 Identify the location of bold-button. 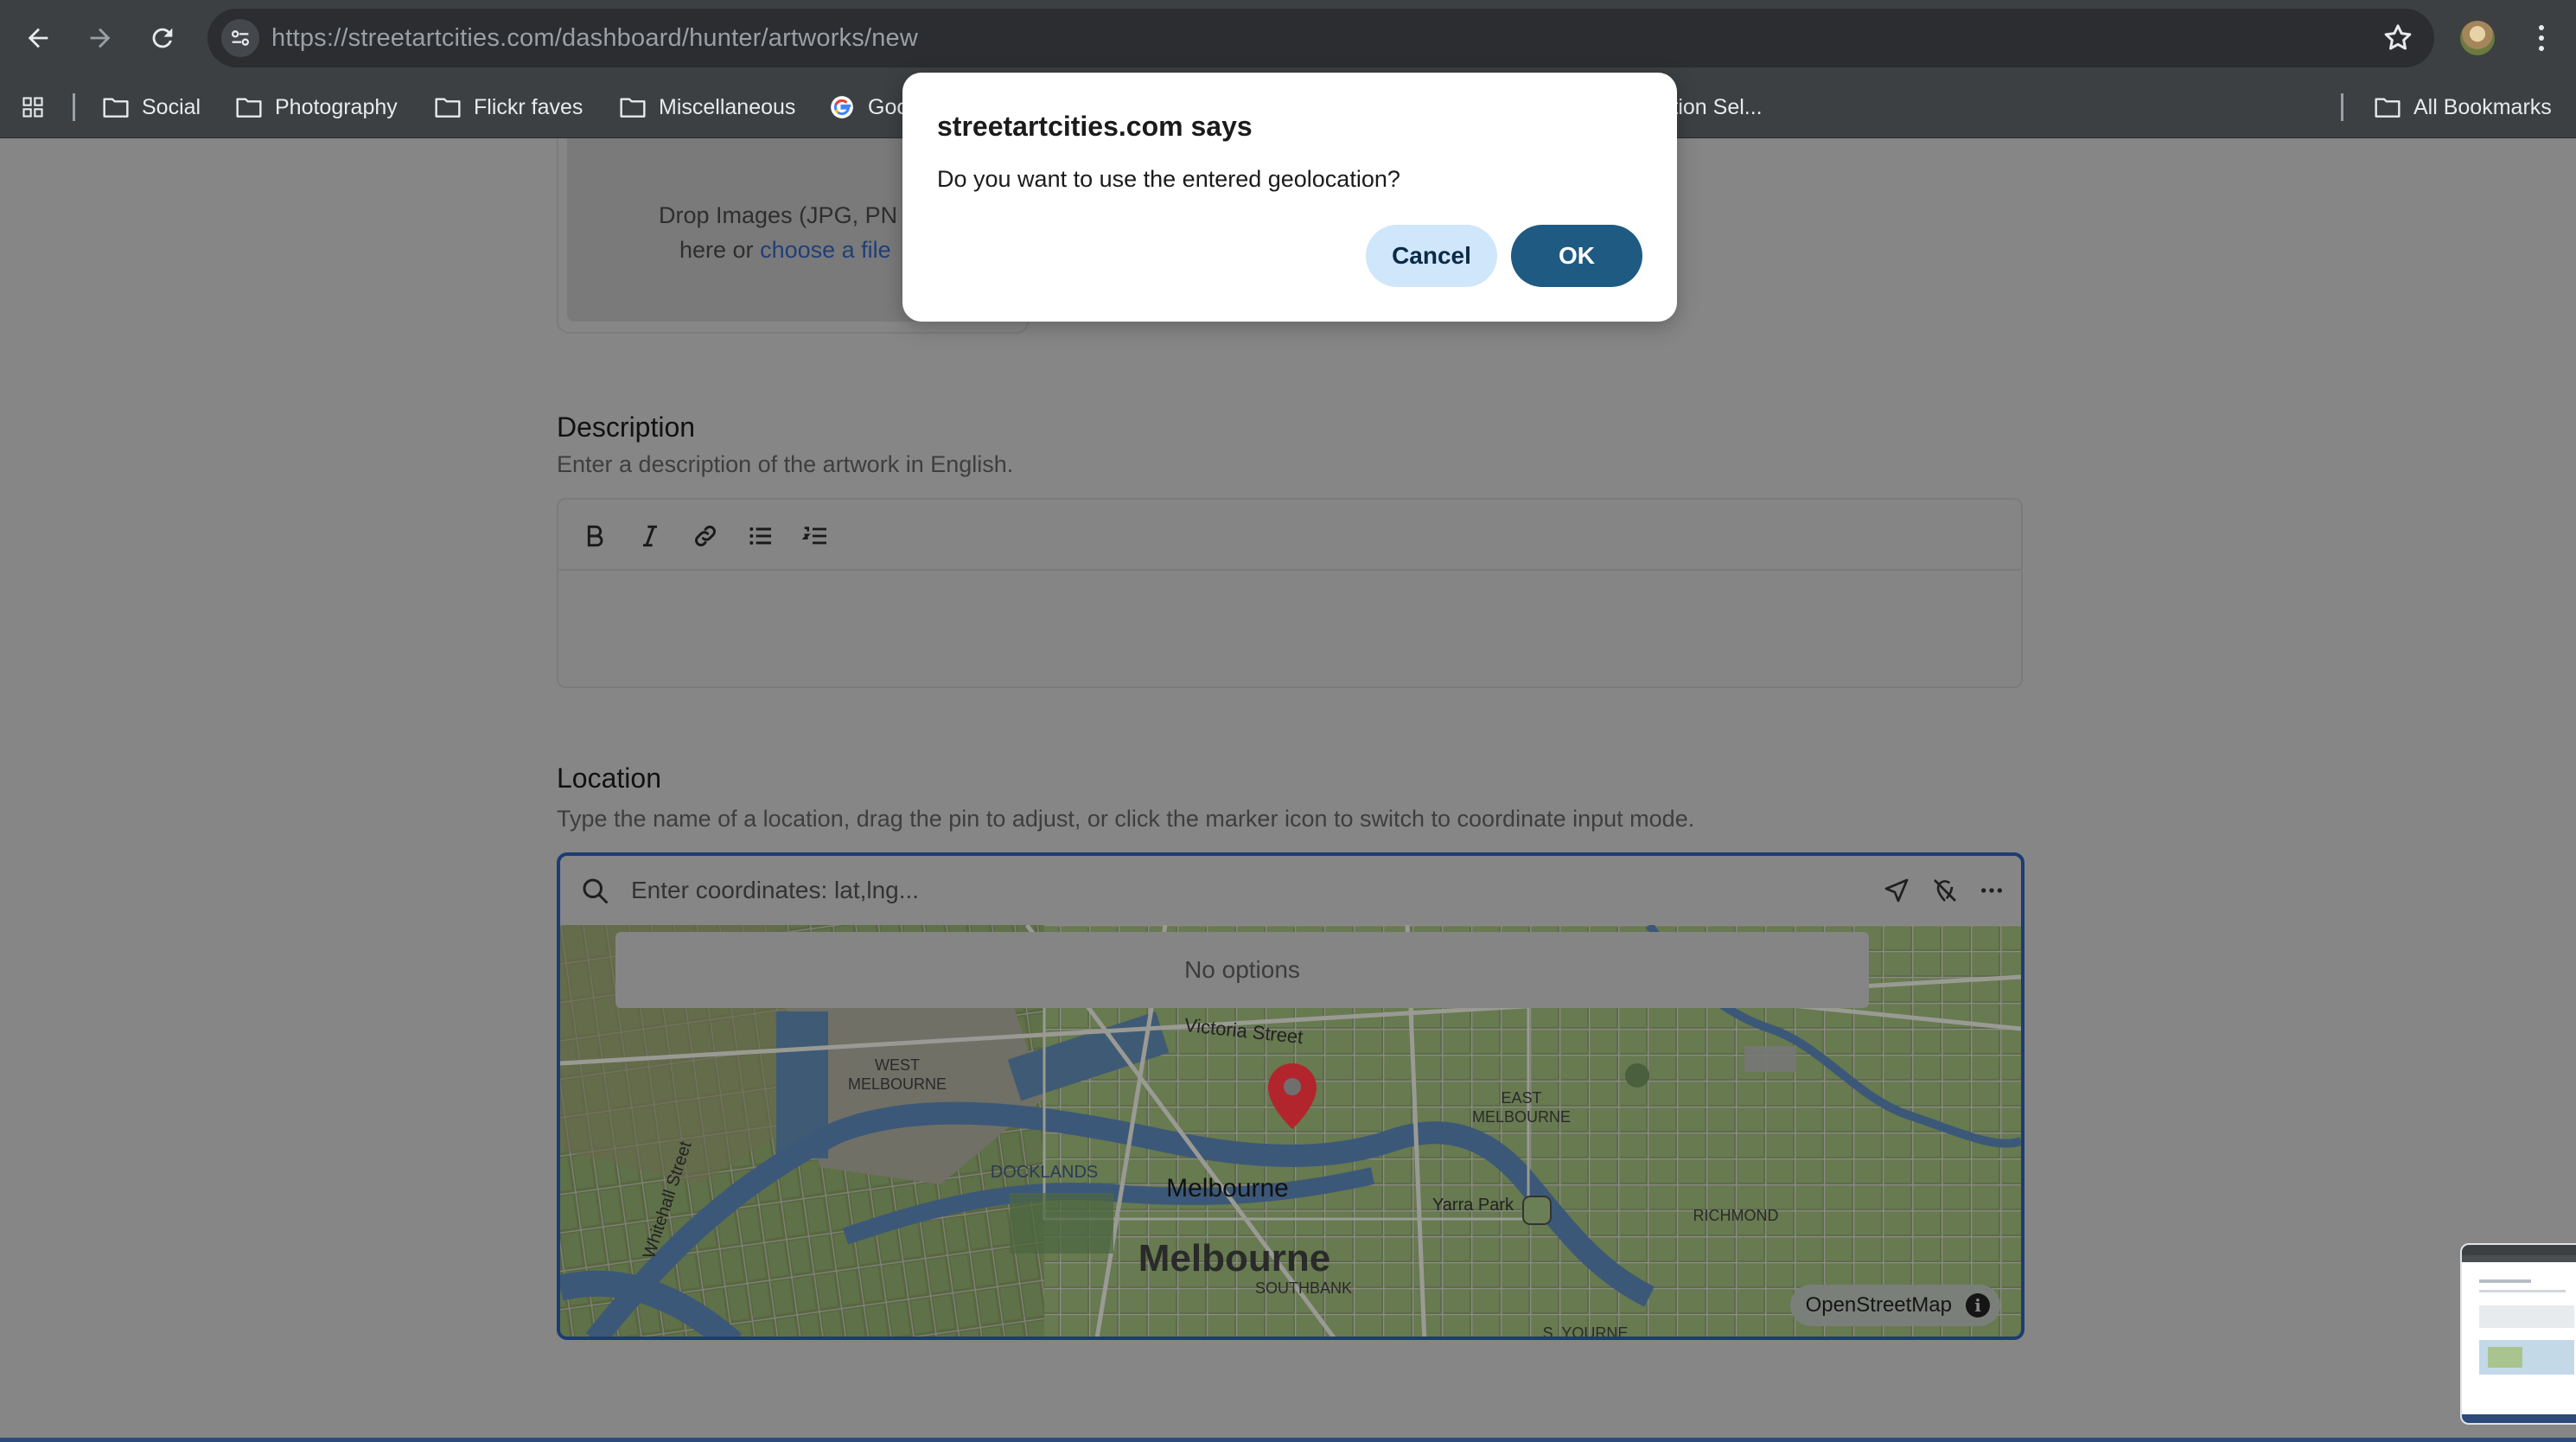
(595, 536).